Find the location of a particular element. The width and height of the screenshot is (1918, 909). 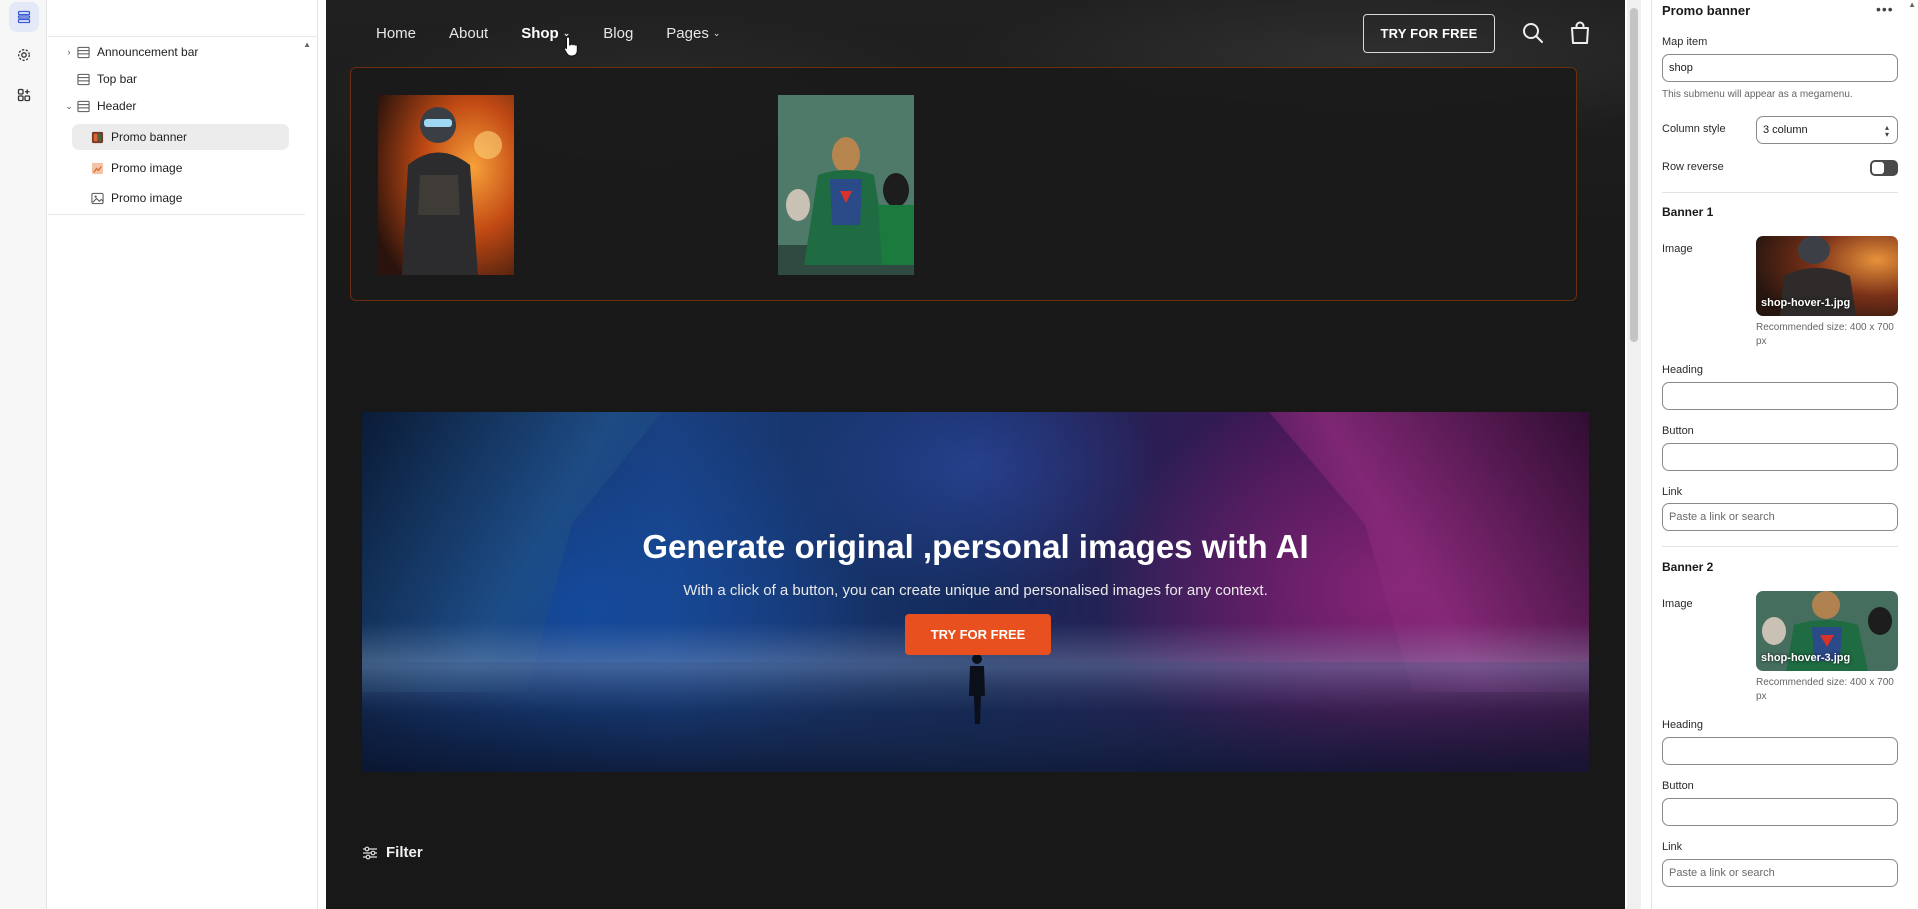

settings-gear-icon is located at coordinates (24, 55).